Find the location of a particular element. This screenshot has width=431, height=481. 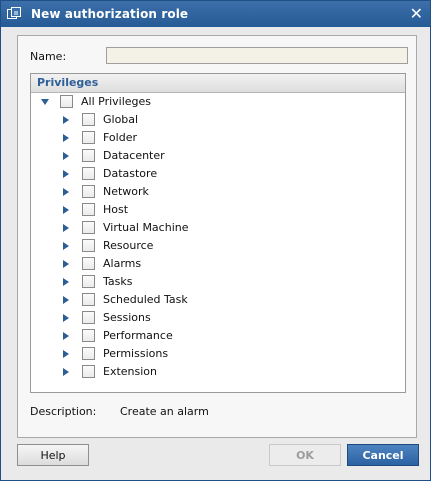

tree-node-label: Scheduled Task is located at coordinates (145, 299).